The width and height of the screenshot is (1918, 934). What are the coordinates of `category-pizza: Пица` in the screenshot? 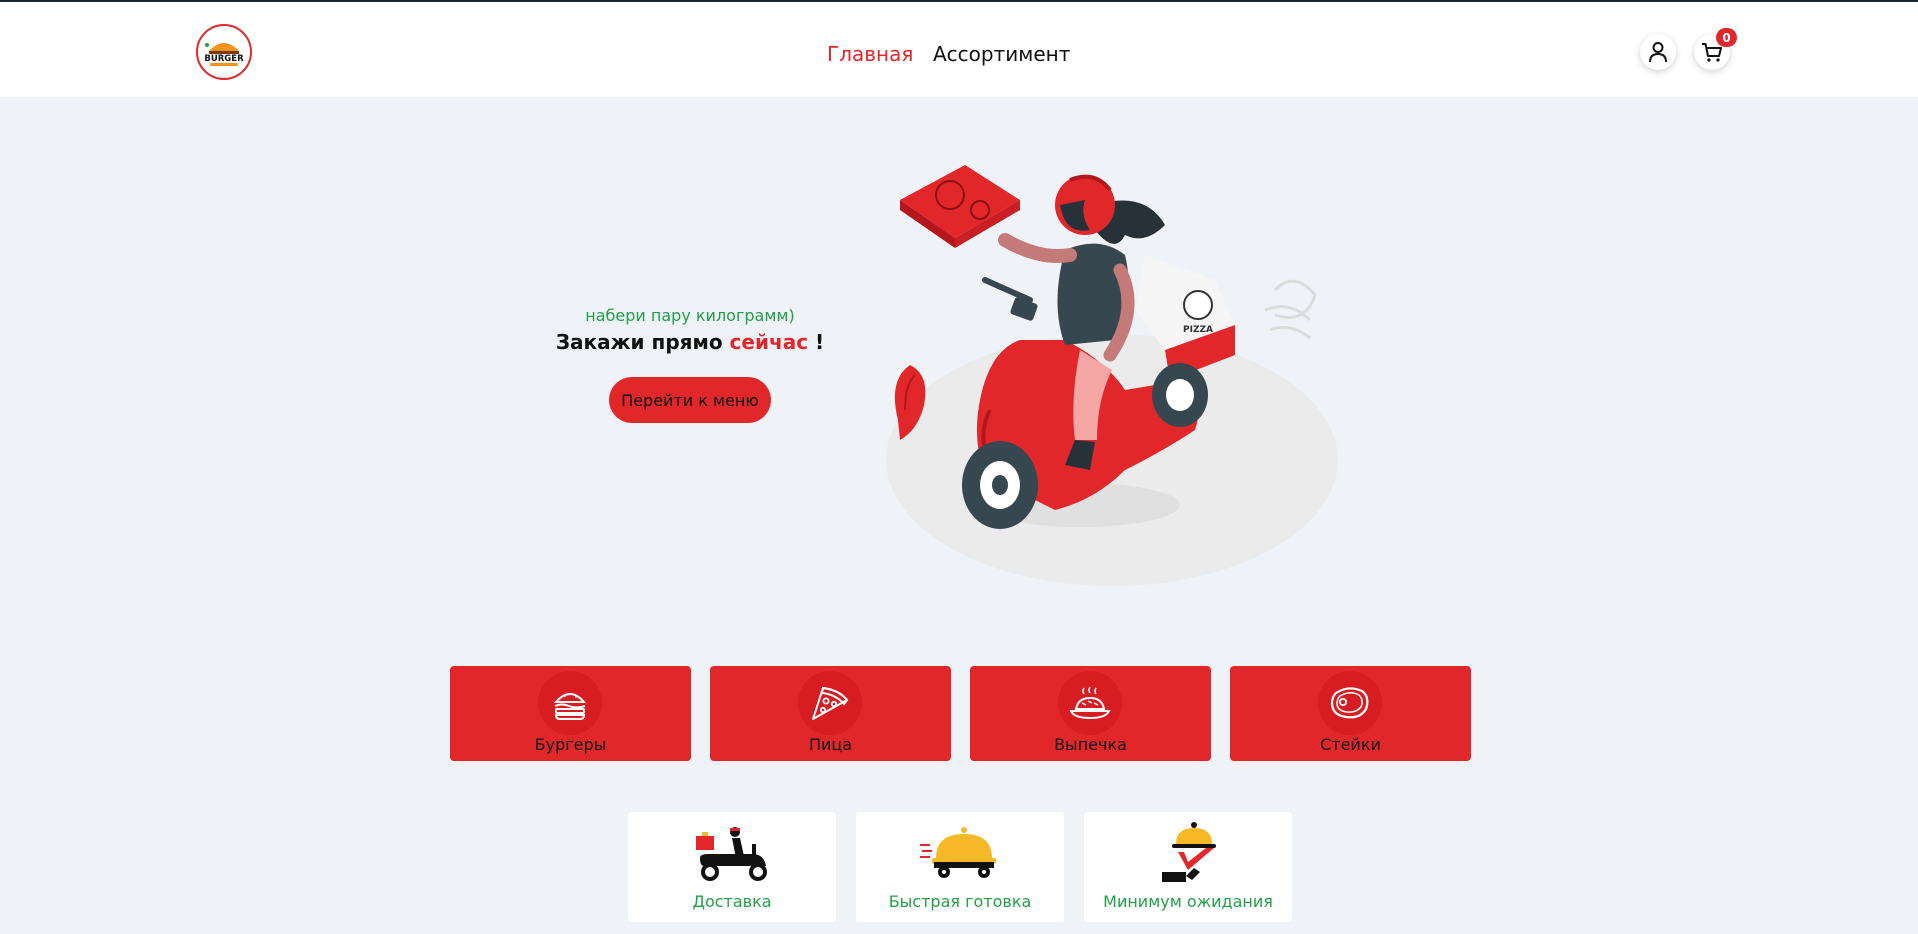 It's located at (830, 713).